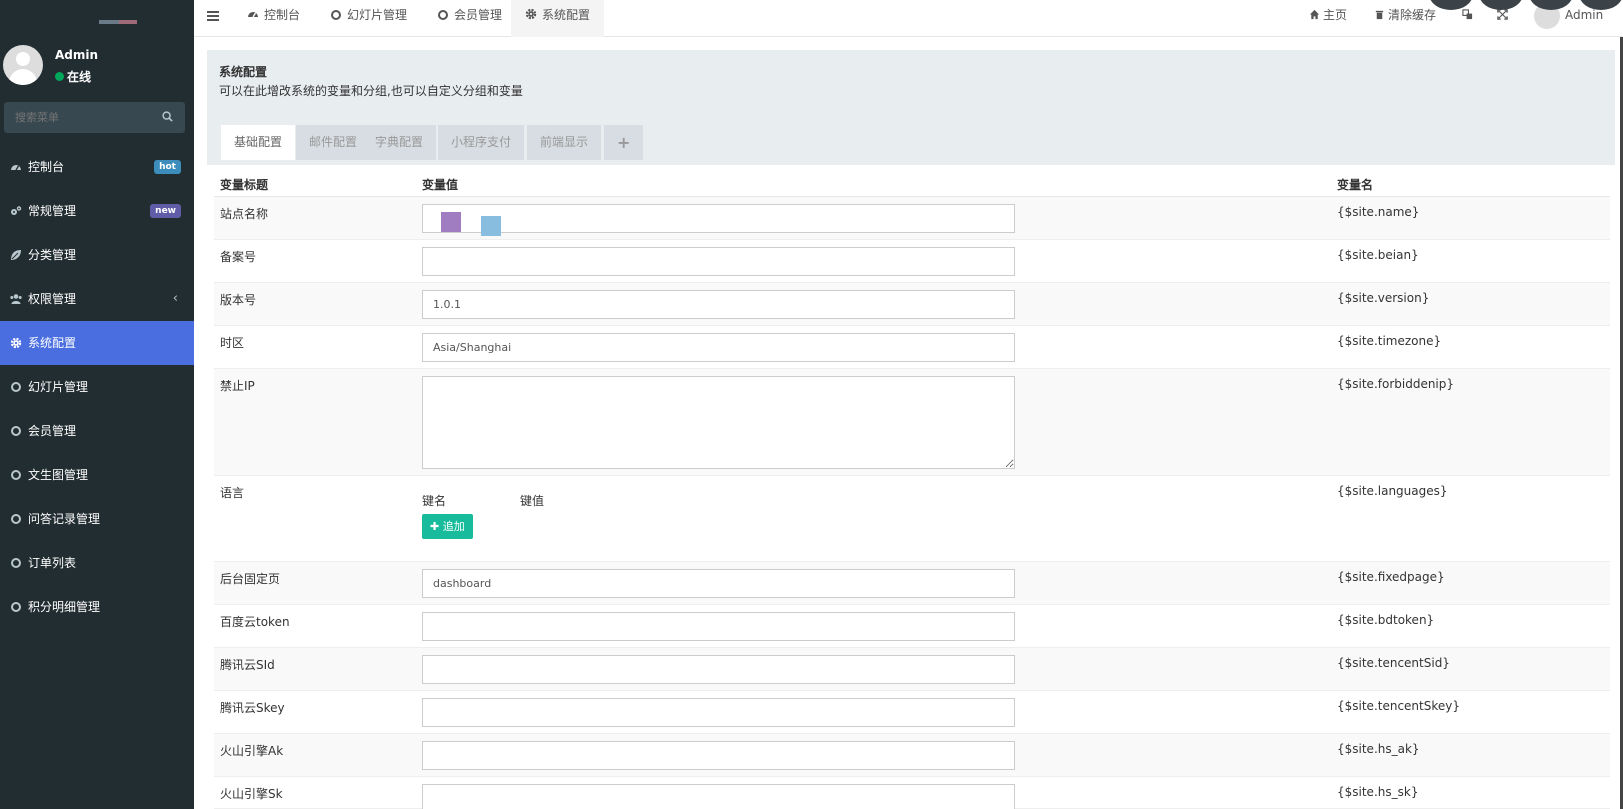 The height and width of the screenshot is (809, 1623). Describe the element at coordinates (1386, 620) in the screenshot. I see `row-variable: {$site.bdtoken}` at that location.